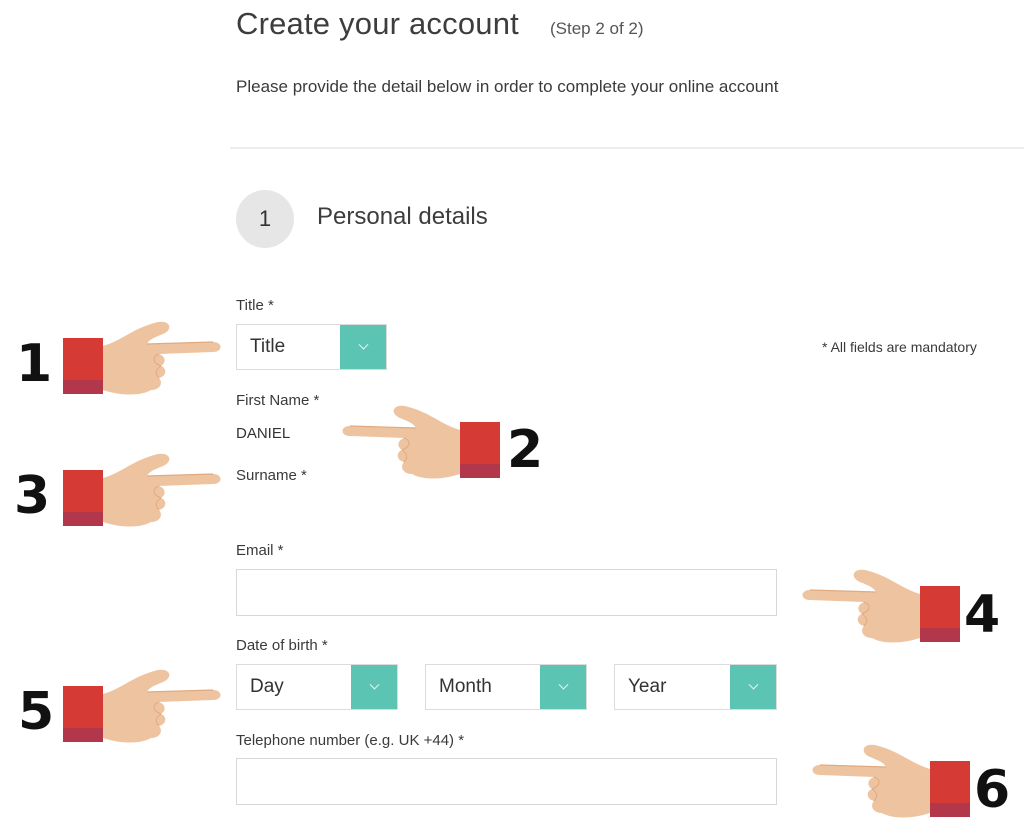 The image size is (1024, 839). Describe the element at coordinates (267, 686) in the screenshot. I see `dob-day-value: Day` at that location.